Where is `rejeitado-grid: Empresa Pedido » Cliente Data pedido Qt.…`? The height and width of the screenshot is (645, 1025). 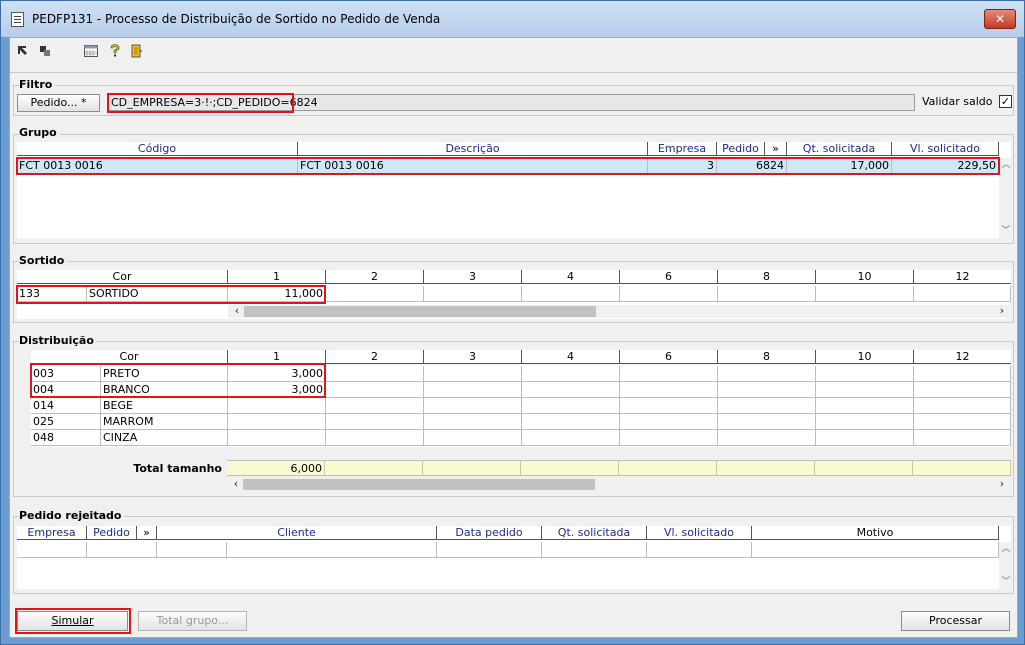
rejeitado-grid: Empresa Pedido » Cliente Data pedido Qt.… is located at coordinates (515, 557).